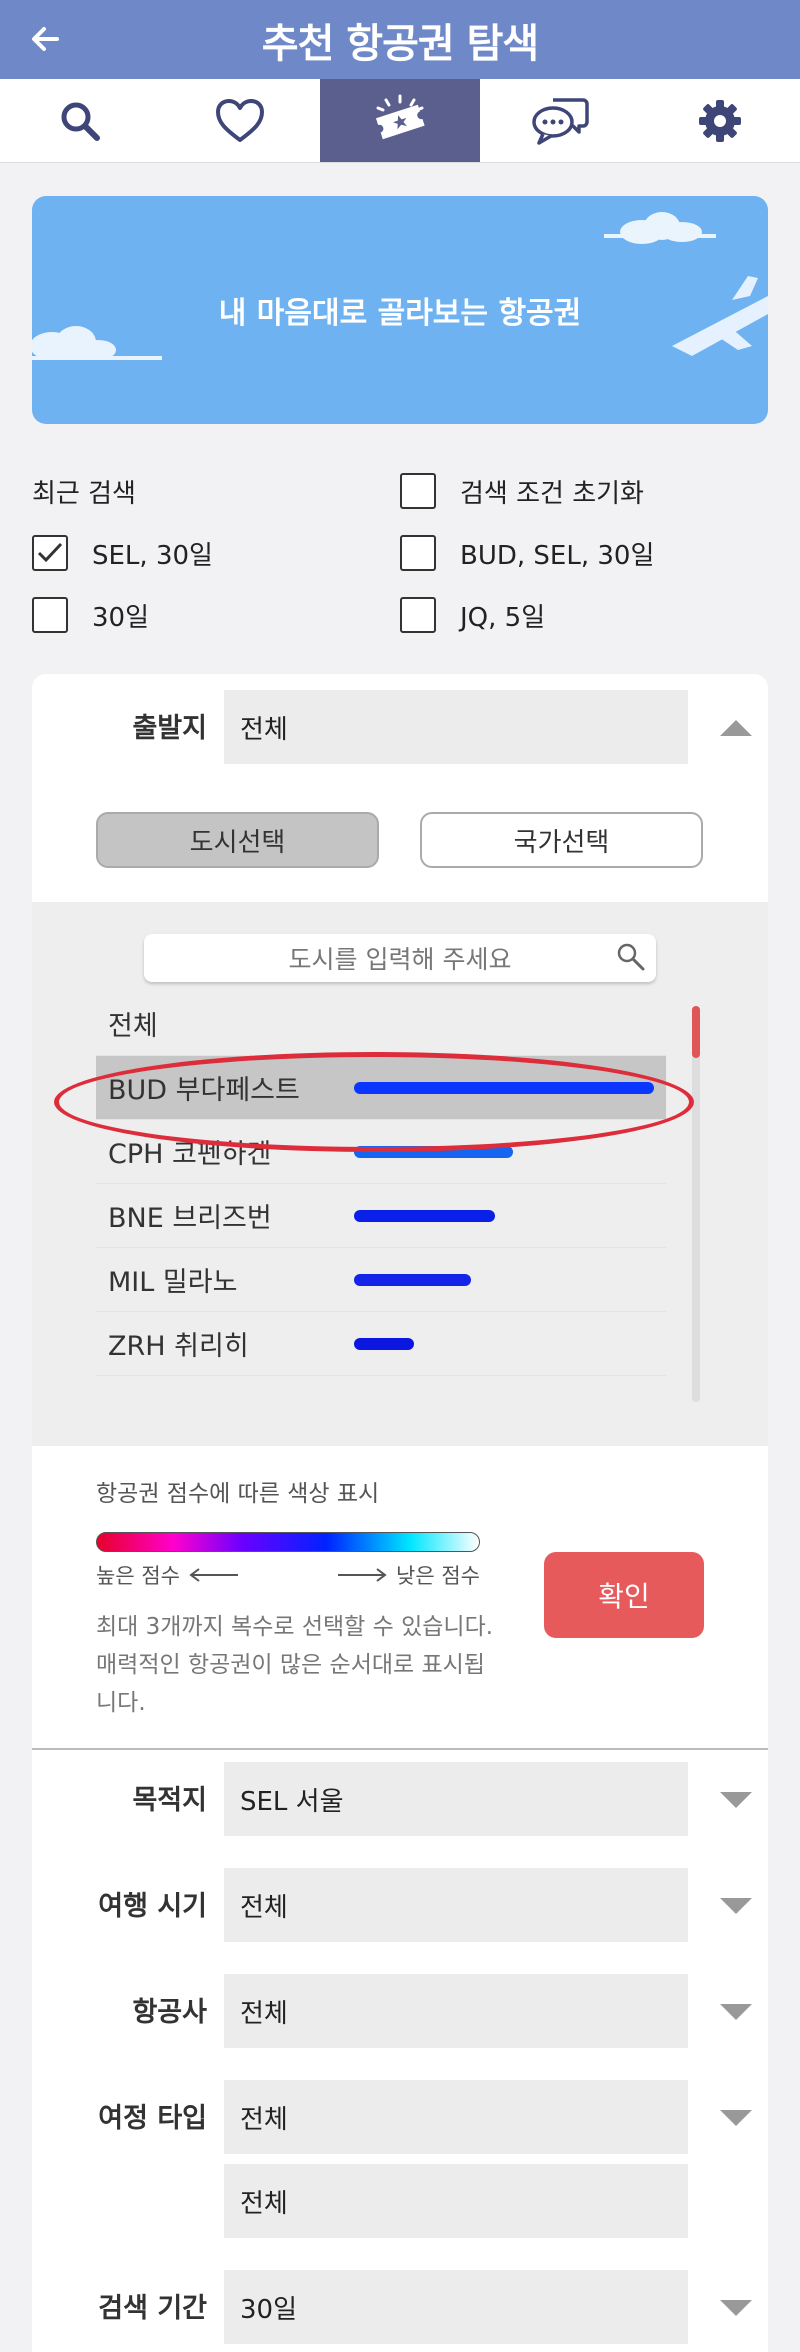 Image resolution: width=800 pixels, height=2352 pixels. I want to click on ticket-icon, so click(400, 116).